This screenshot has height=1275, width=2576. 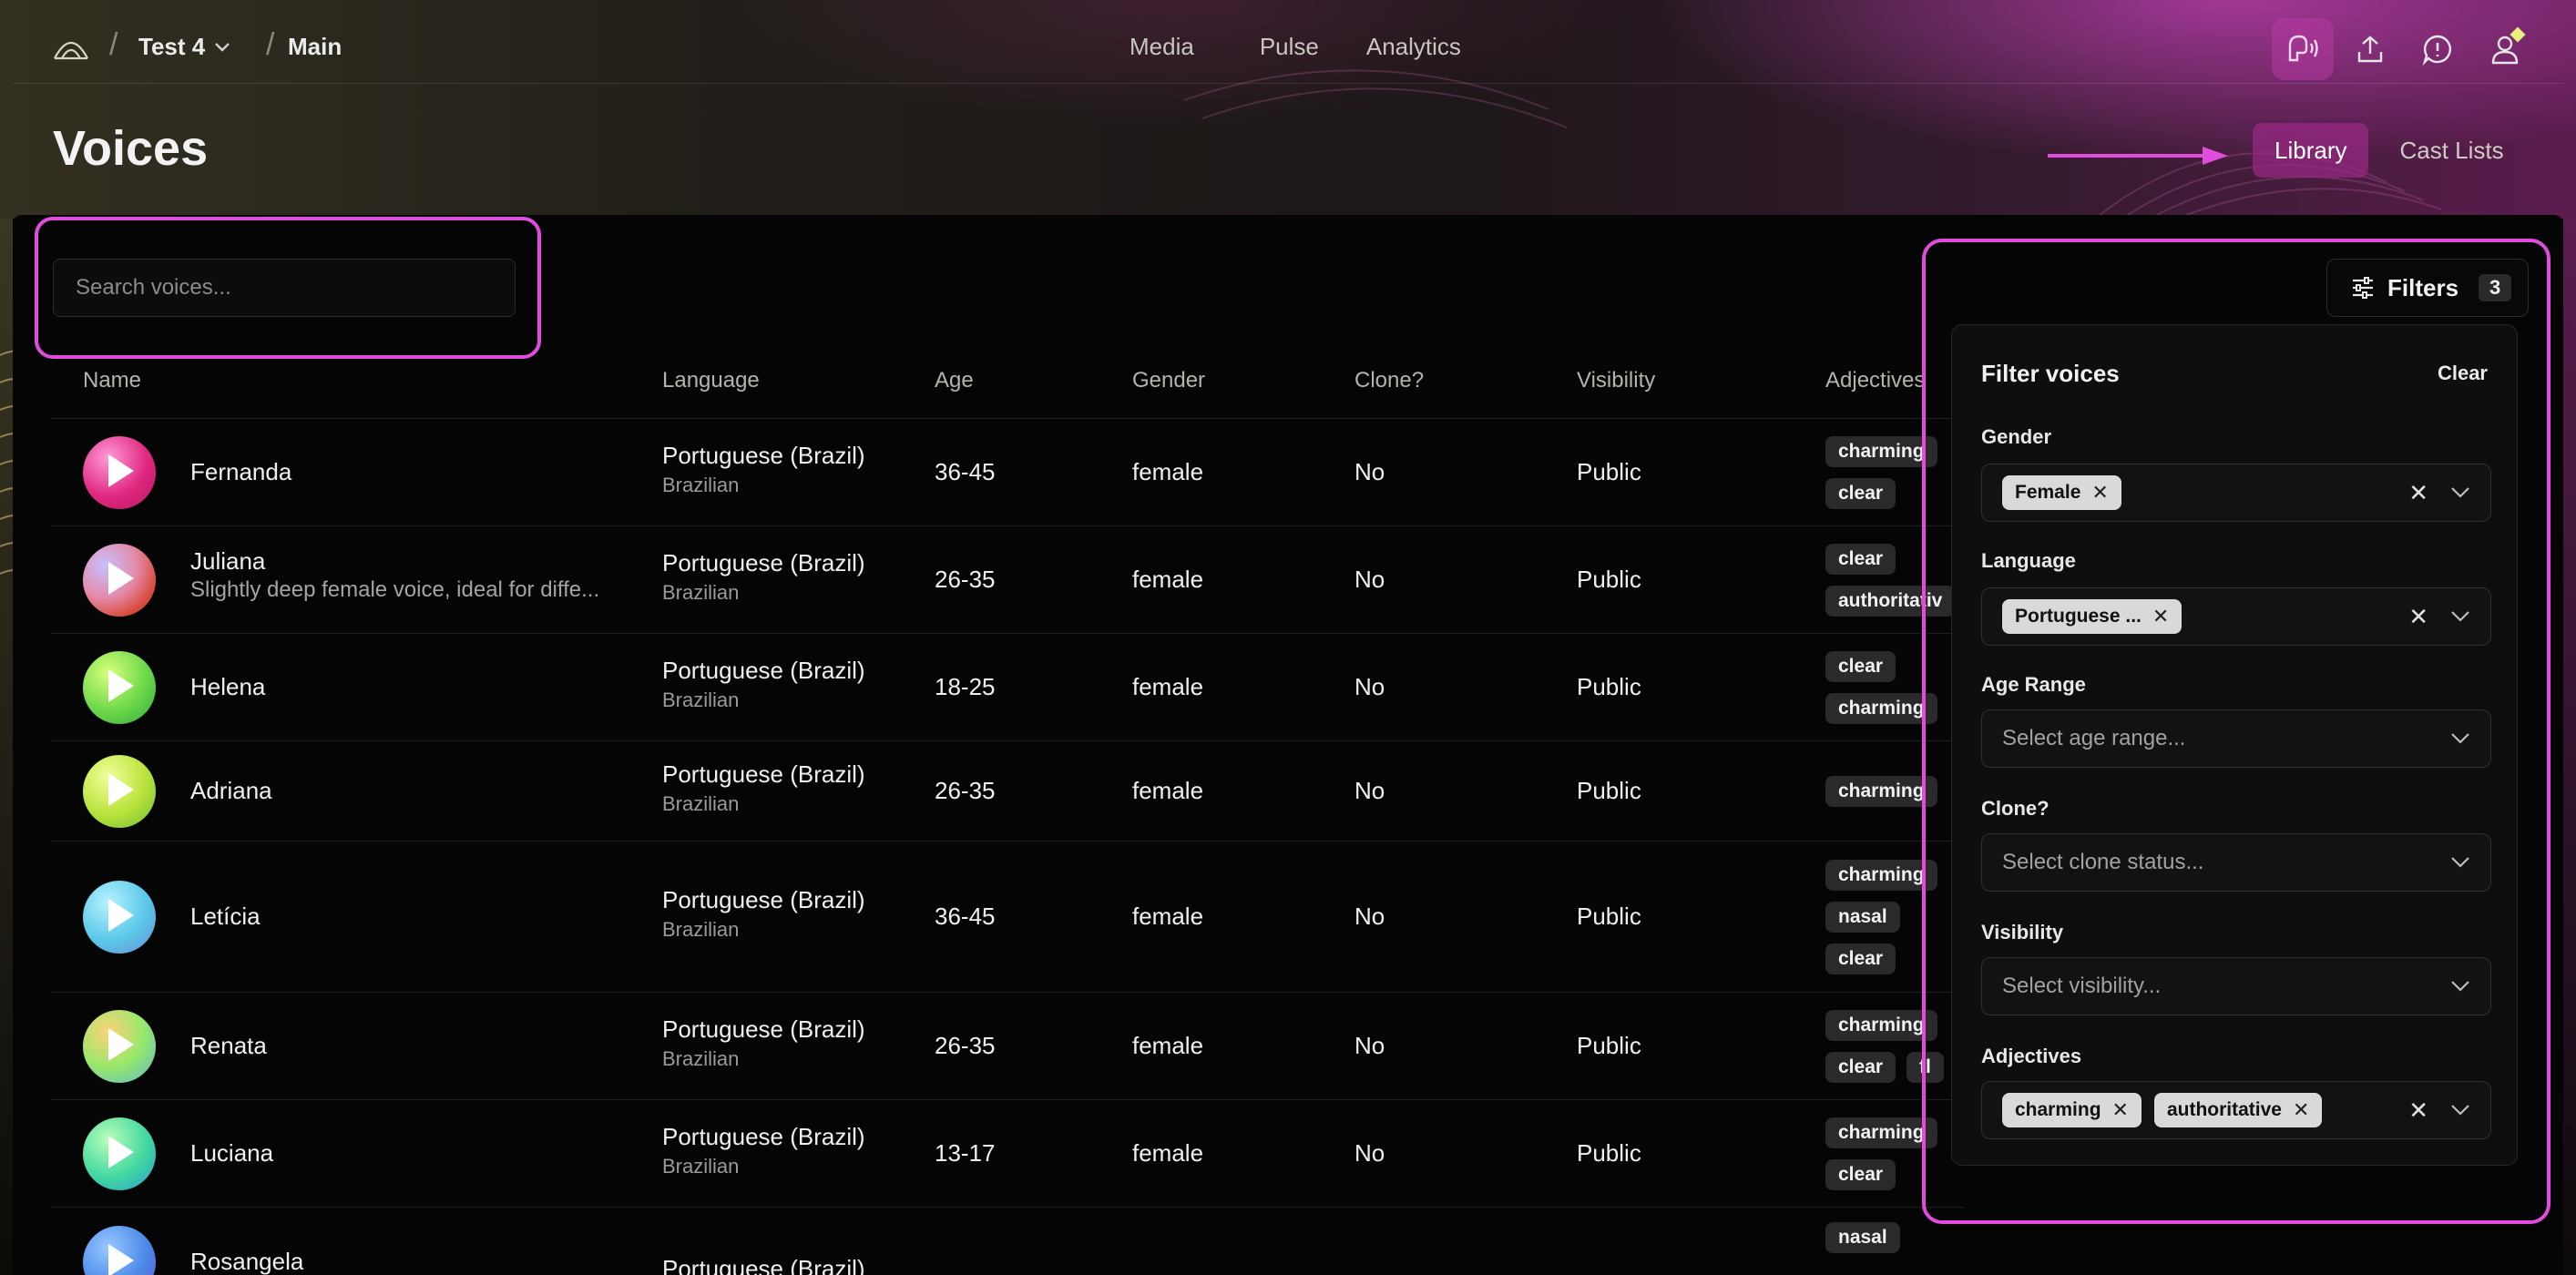 What do you see at coordinates (2427, 288) in the screenshot?
I see `filters-button: Filters 3` at bounding box center [2427, 288].